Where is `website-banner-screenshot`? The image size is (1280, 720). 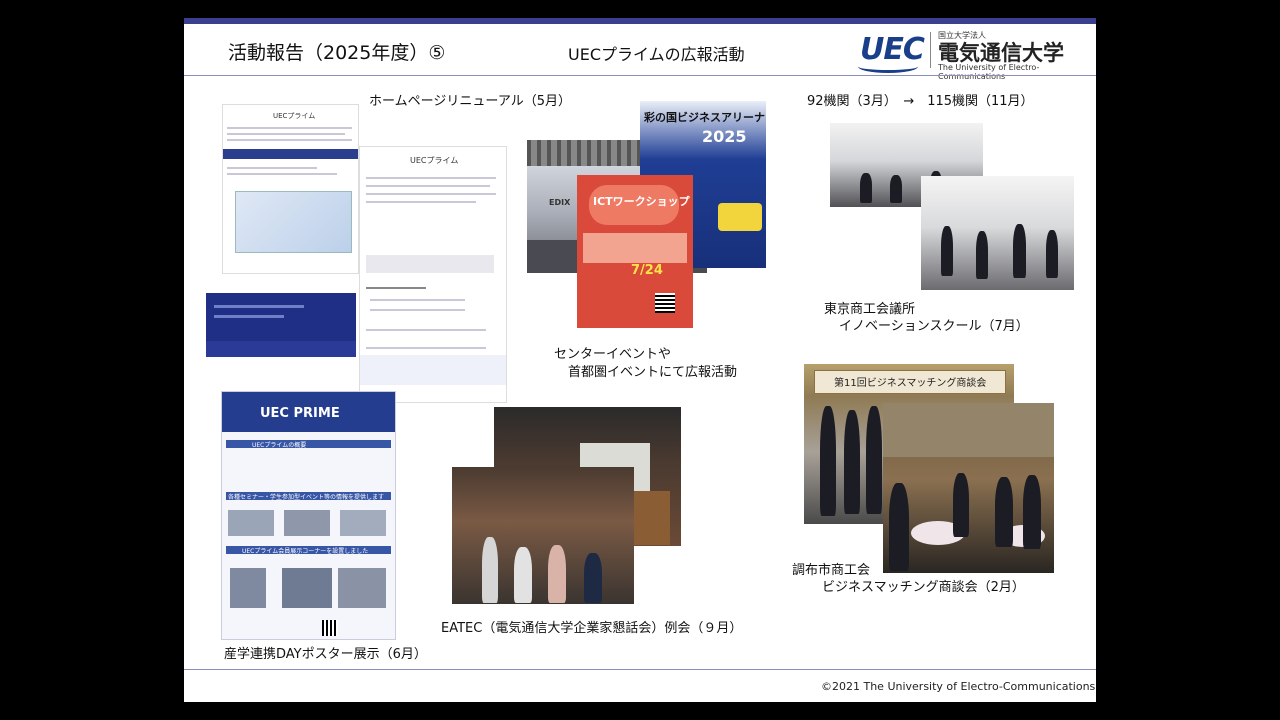
website-banner-screenshot is located at coordinates (281, 325).